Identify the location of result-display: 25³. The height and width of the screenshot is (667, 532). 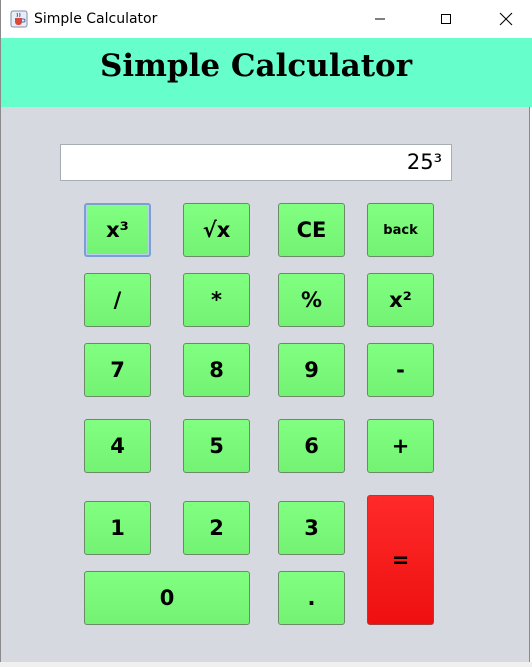
(256, 162).